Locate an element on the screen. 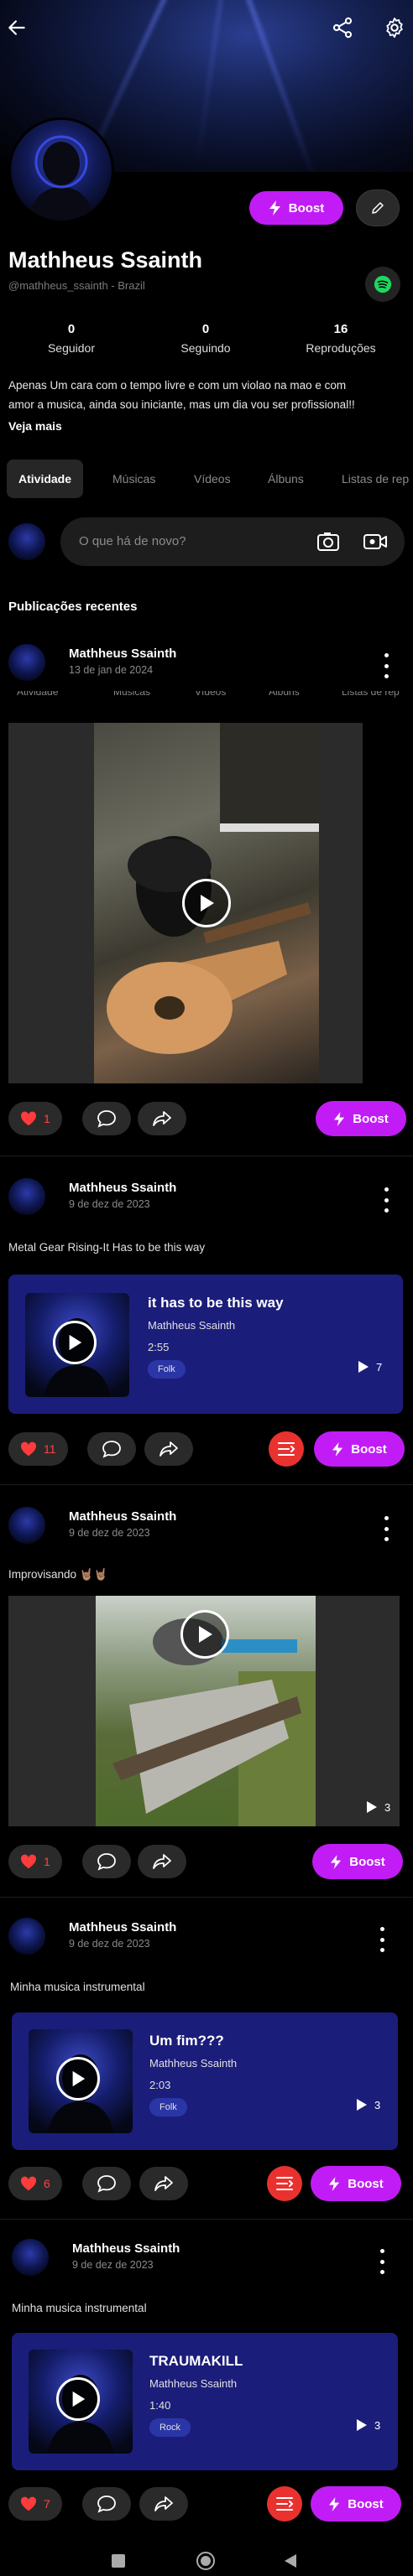 The width and height of the screenshot is (413, 2576). like-count: 7 is located at coordinates (47, 2504).